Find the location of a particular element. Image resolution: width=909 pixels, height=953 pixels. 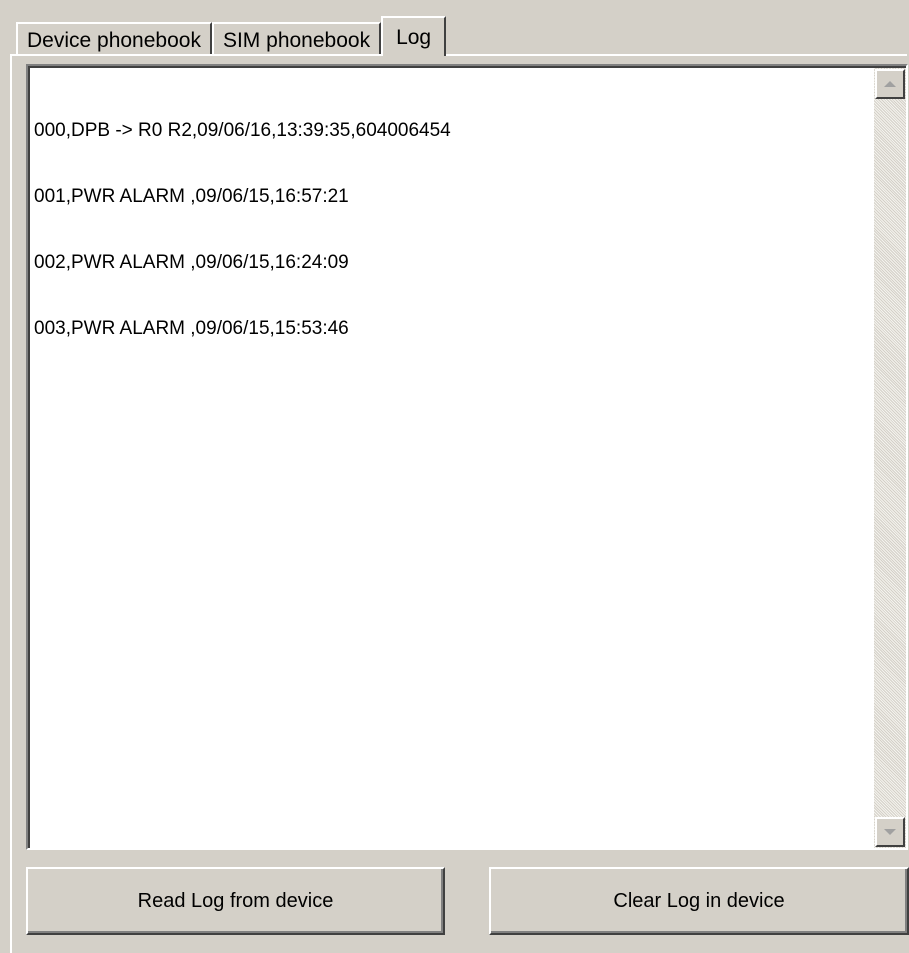

read-log-button: Read Log from device is located at coordinates (235, 901).